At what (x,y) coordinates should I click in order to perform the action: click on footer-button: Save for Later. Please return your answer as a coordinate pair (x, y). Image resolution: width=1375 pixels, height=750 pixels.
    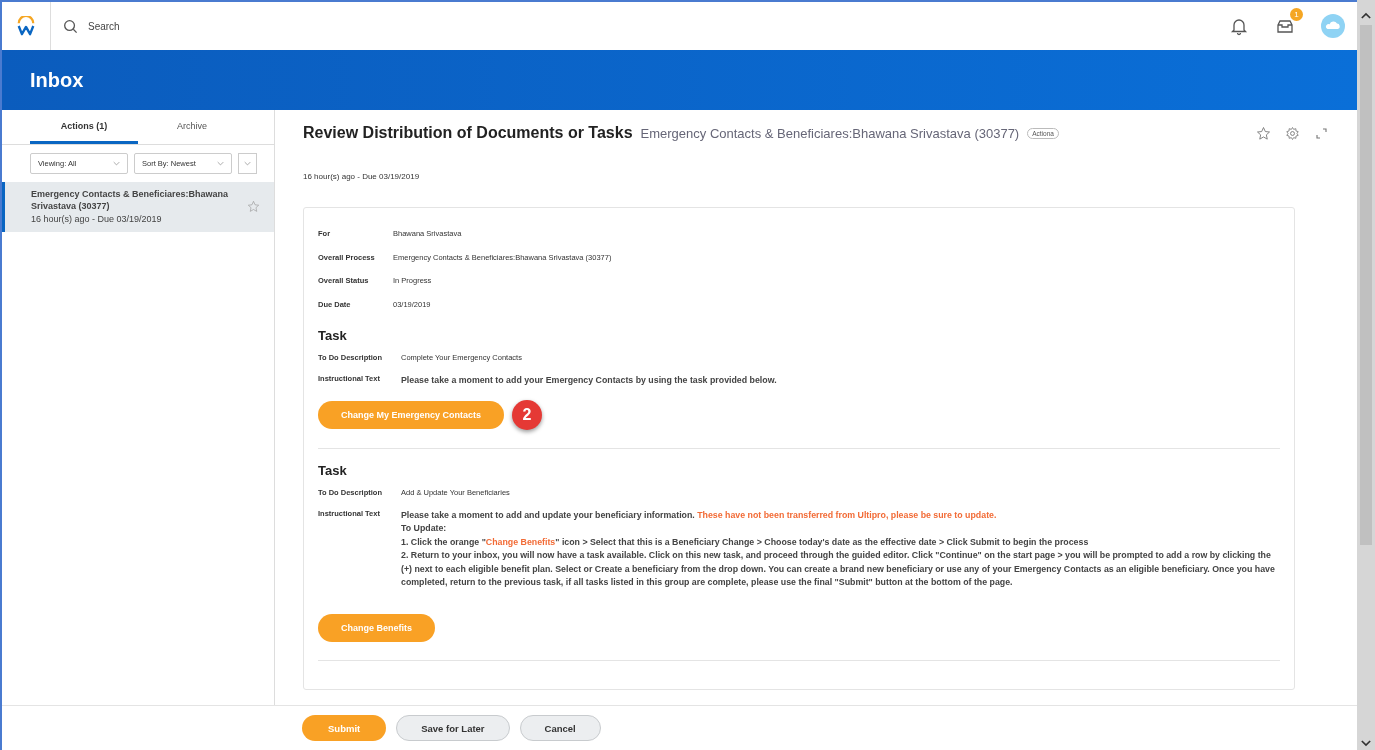
    Looking at the image, I should click on (453, 728).